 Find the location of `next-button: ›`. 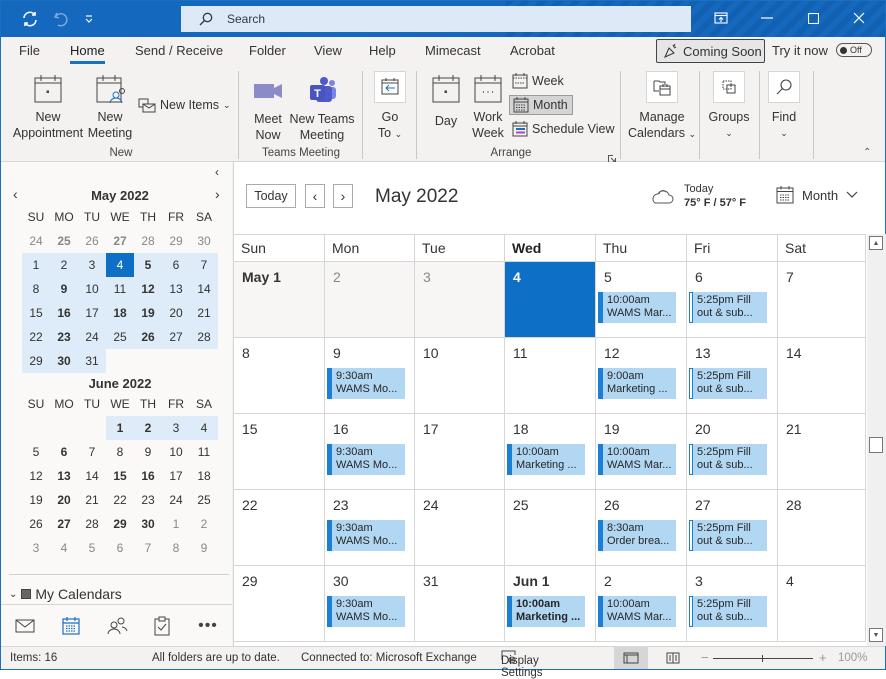

next-button: › is located at coordinates (343, 196).